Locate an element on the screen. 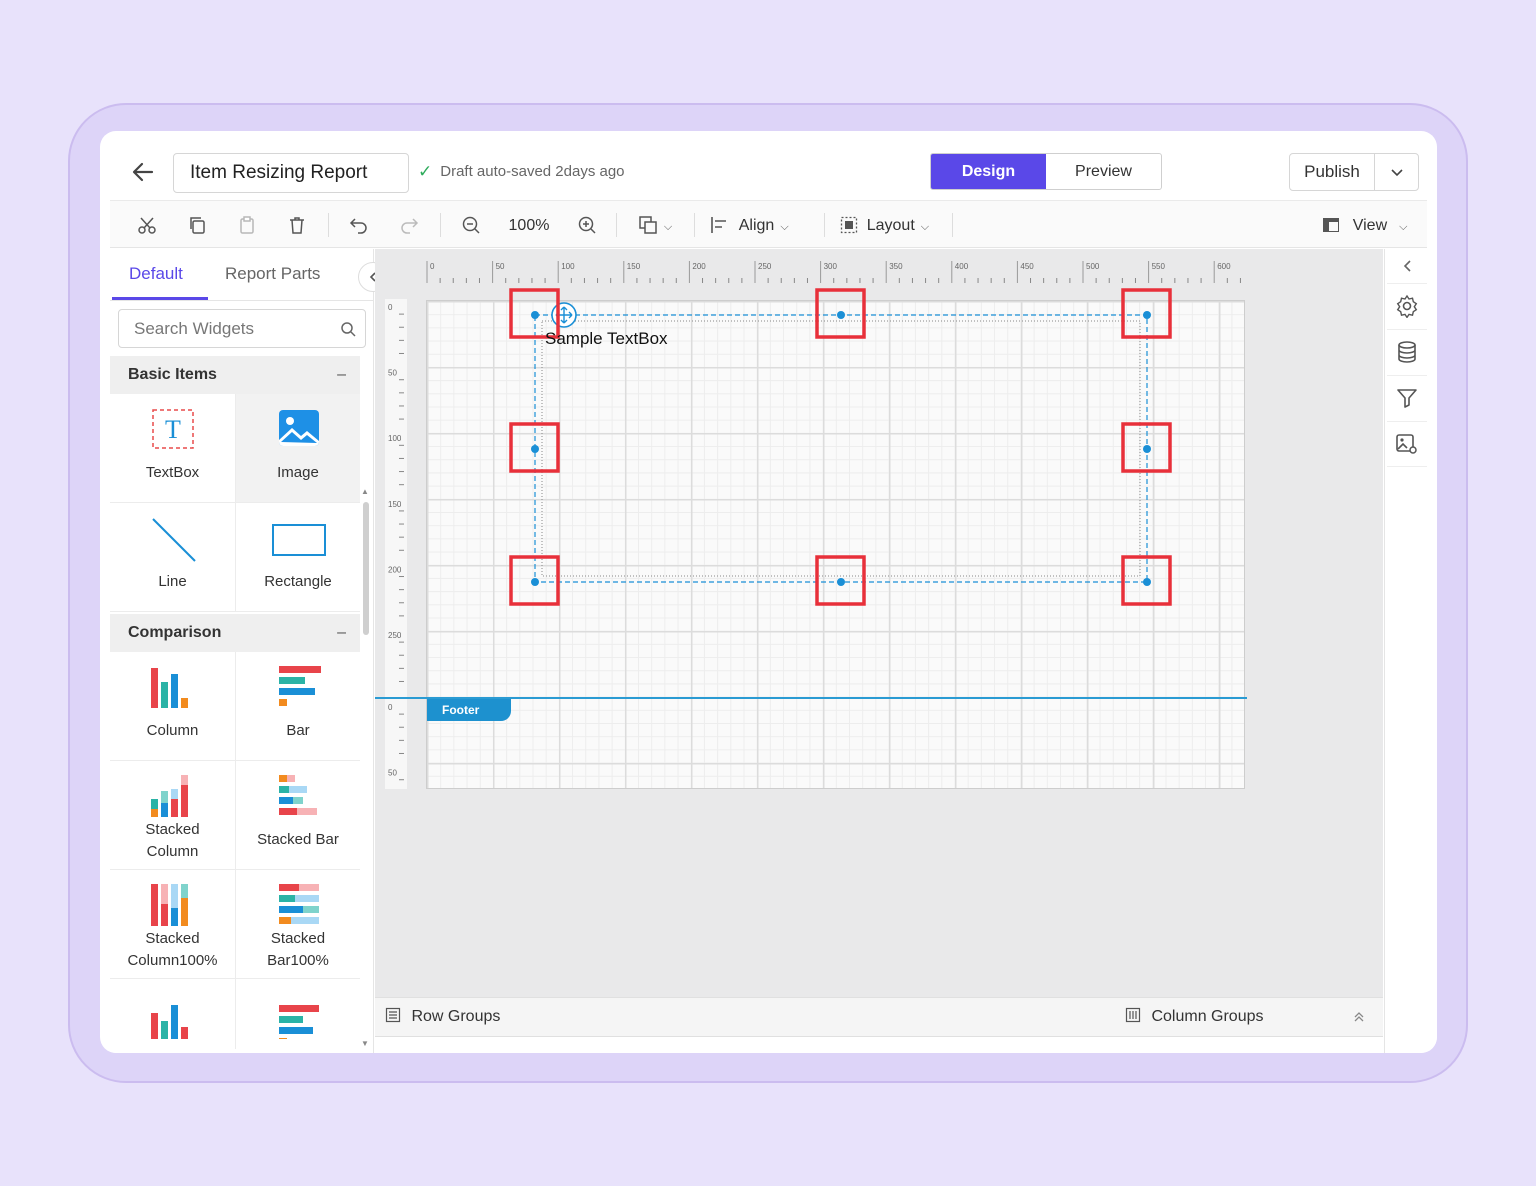 Image resolution: width=1536 pixels, height=1186 pixels. widget-line: Line is located at coordinates (172, 557).